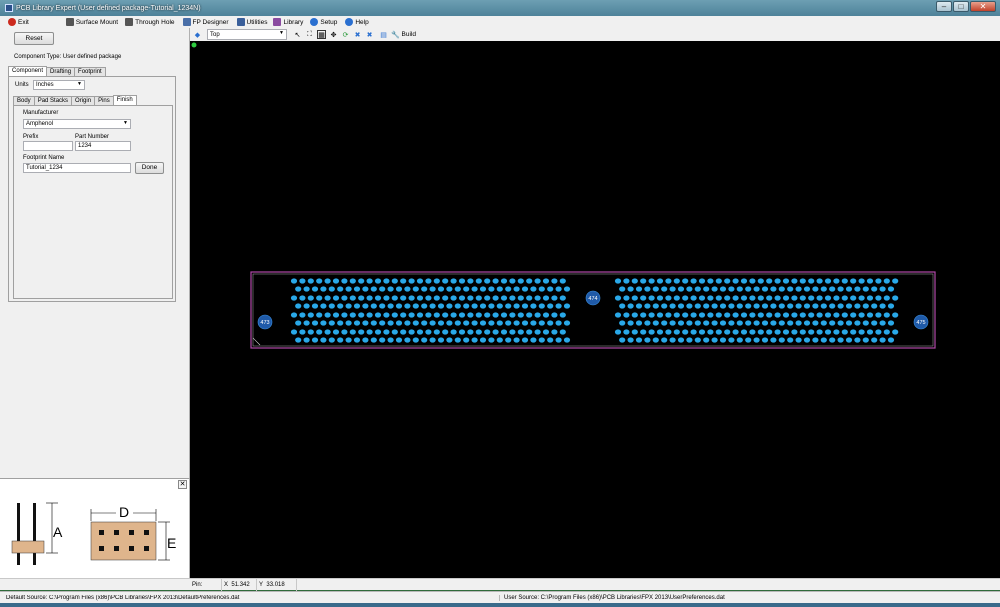 The height and width of the screenshot is (607, 1000). What do you see at coordinates (149, 168) in the screenshot?
I see `done-button: Done` at bounding box center [149, 168].